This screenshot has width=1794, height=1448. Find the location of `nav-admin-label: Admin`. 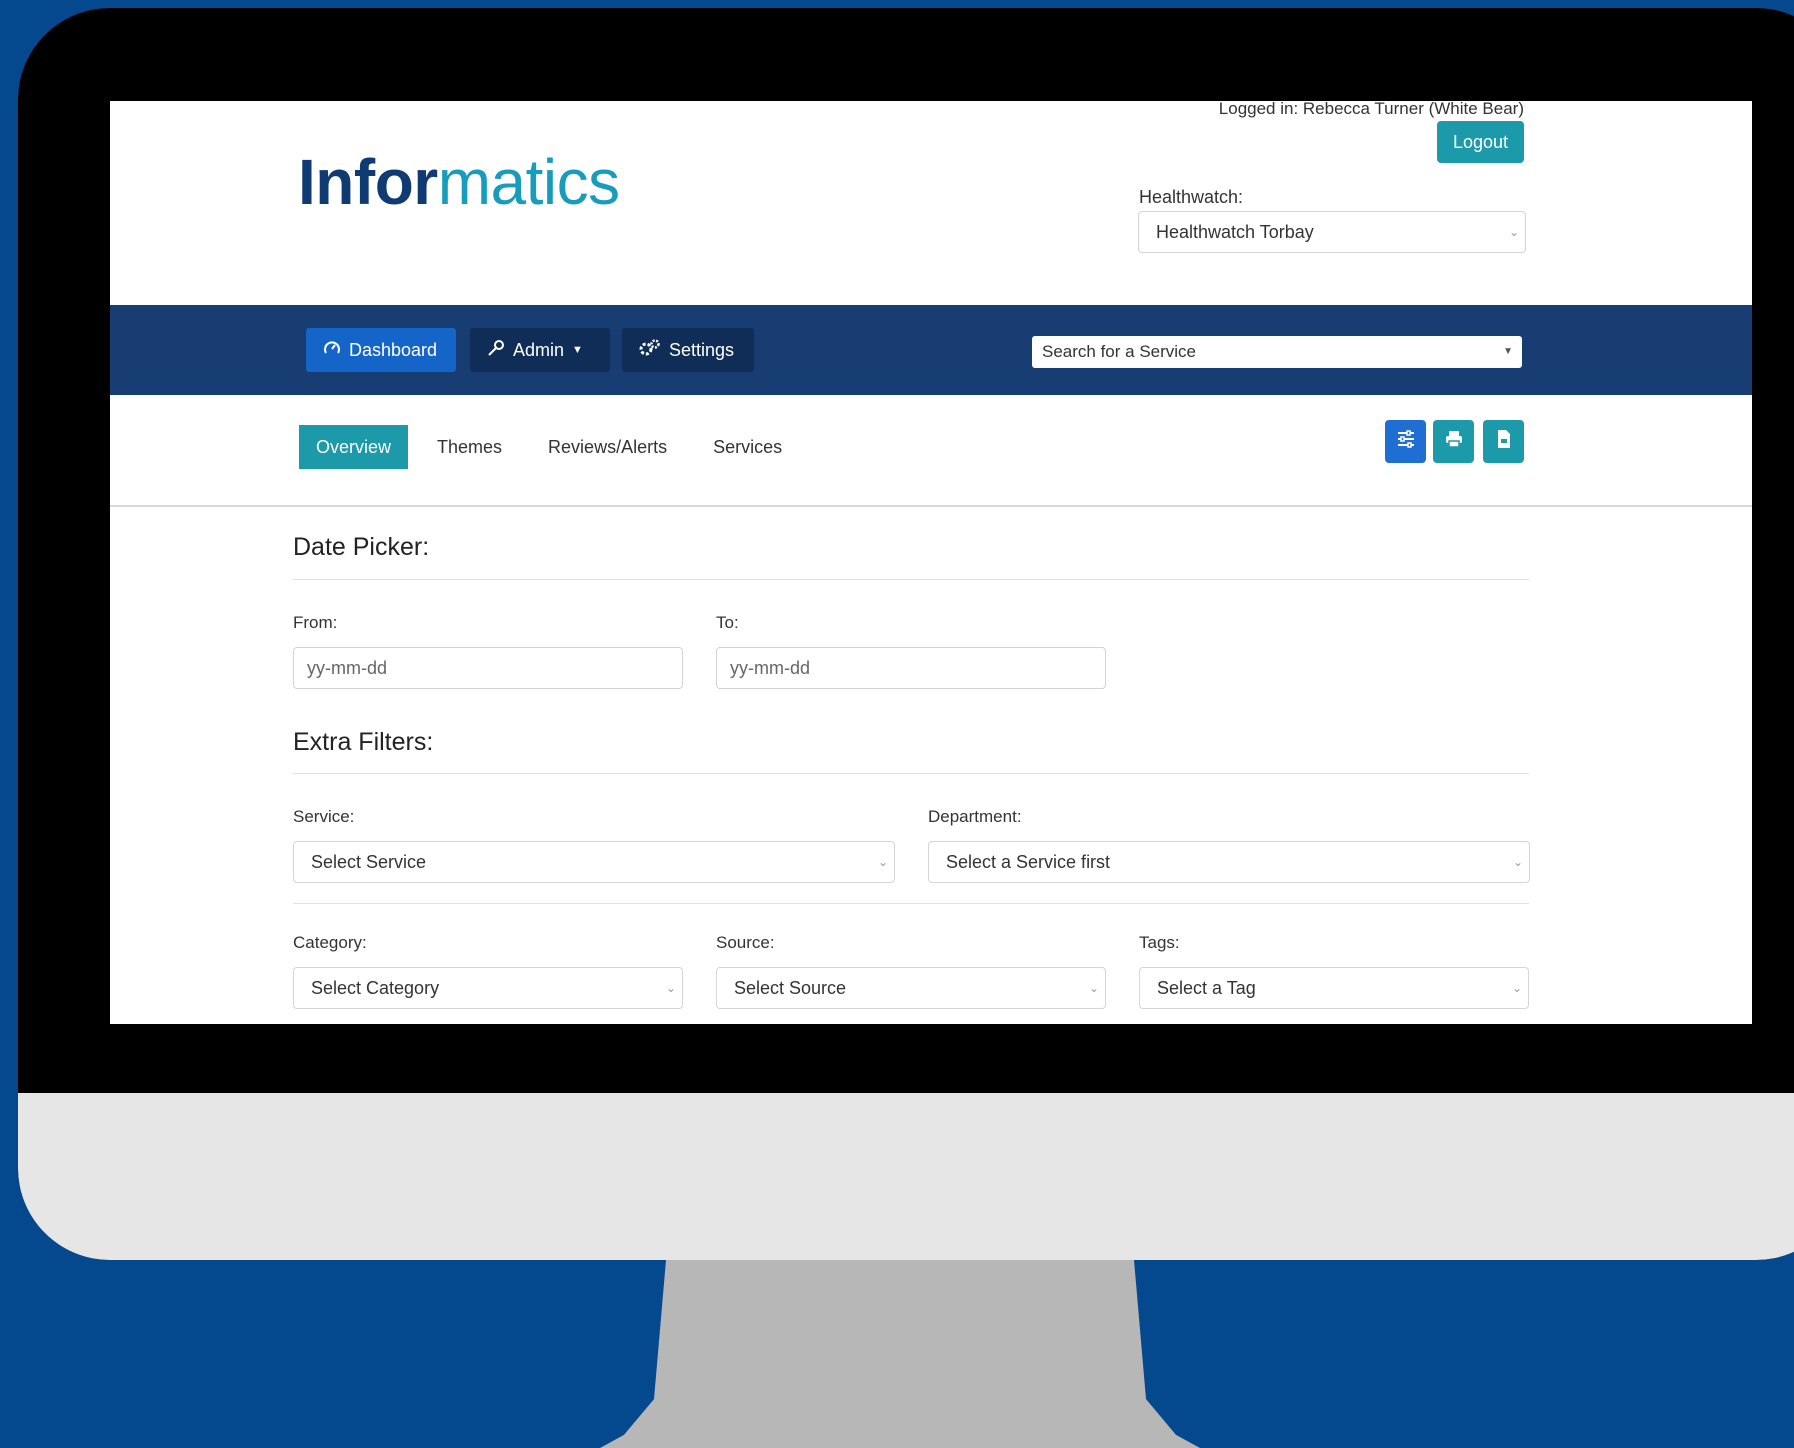

nav-admin-label: Admin is located at coordinates (539, 349).